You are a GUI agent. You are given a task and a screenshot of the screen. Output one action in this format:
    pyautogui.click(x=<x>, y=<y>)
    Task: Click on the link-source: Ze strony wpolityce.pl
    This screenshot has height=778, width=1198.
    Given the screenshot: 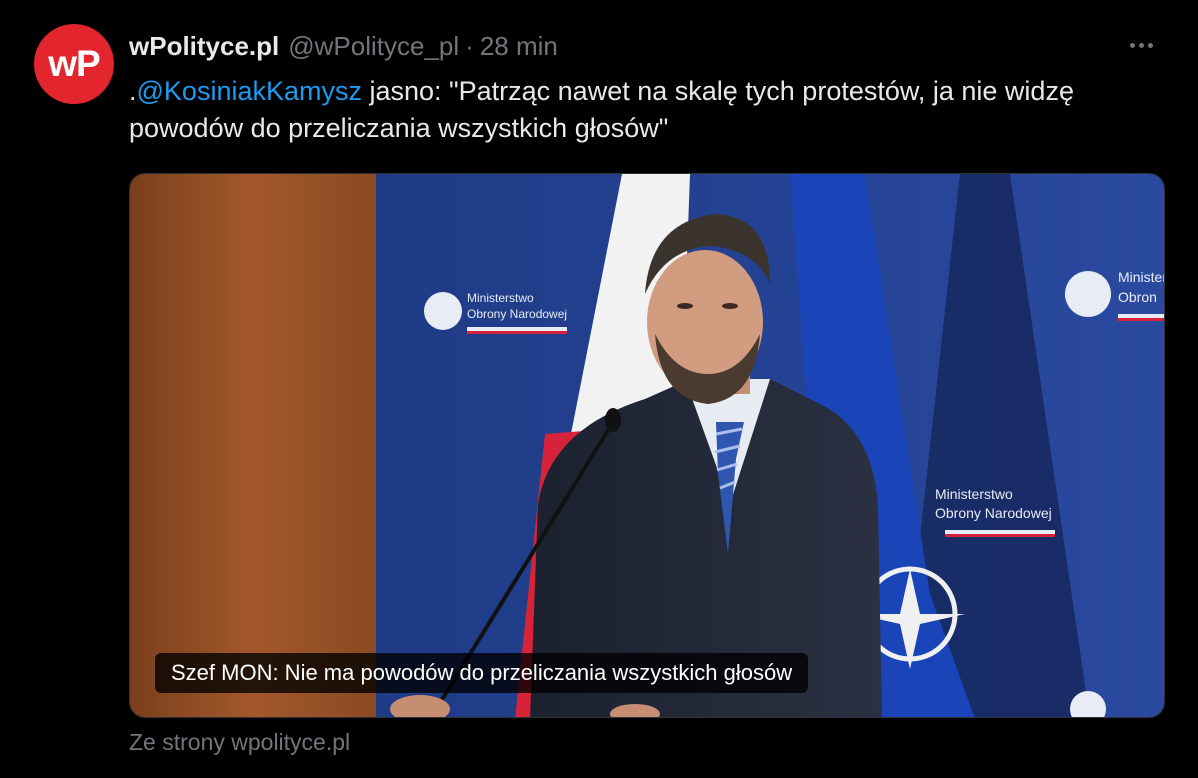 What is the action you would take?
    pyautogui.click(x=239, y=742)
    